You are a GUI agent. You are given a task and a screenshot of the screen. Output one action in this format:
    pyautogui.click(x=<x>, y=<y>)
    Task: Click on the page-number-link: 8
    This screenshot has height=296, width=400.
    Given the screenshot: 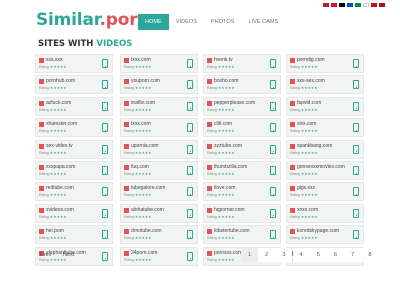 What is the action you would take?
    pyautogui.click(x=370, y=255)
    